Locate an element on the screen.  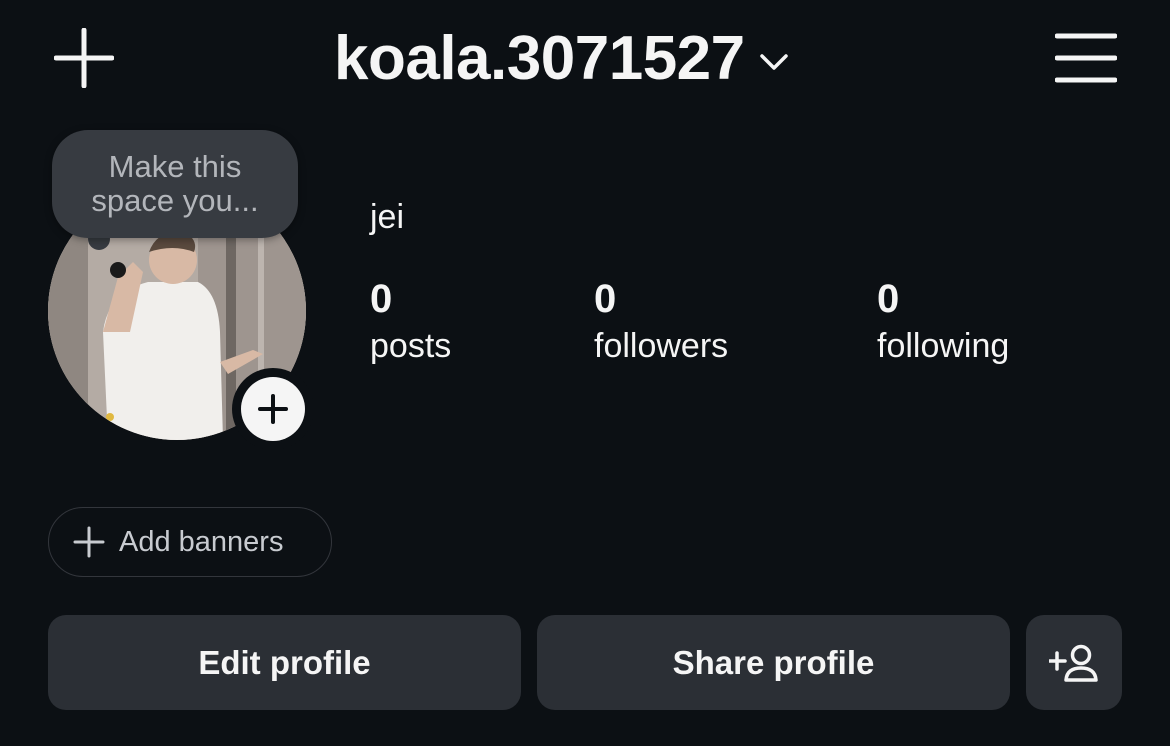
share-profile-button: Share profile is located at coordinates (773, 662).